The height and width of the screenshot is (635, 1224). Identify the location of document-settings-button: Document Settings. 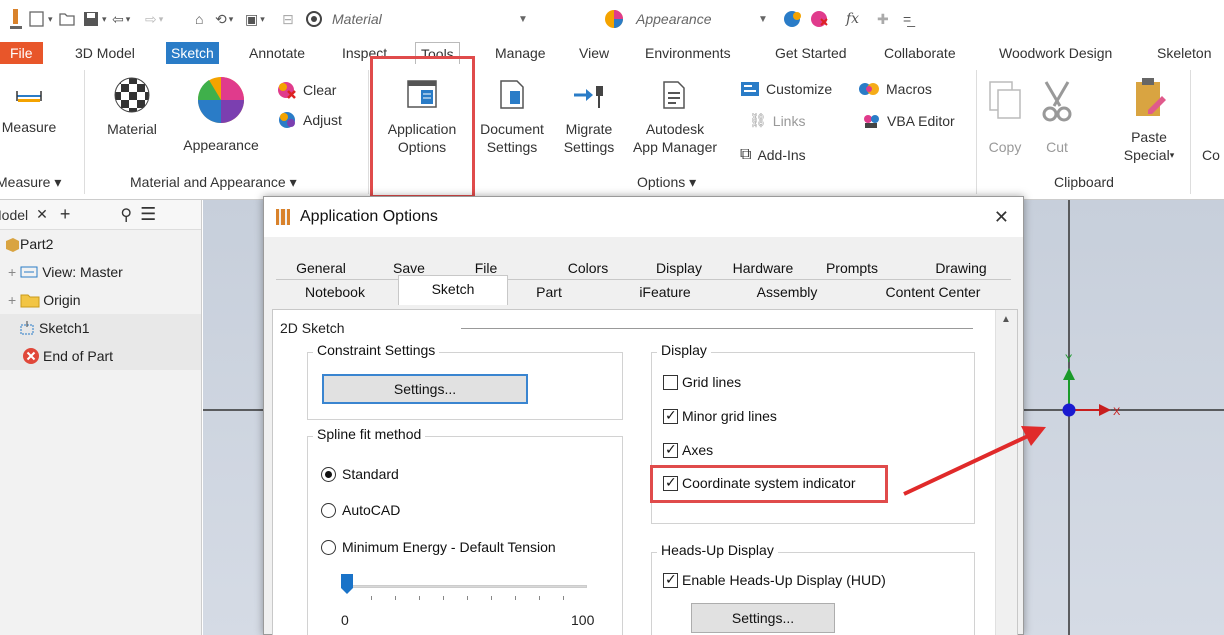
(512, 117).